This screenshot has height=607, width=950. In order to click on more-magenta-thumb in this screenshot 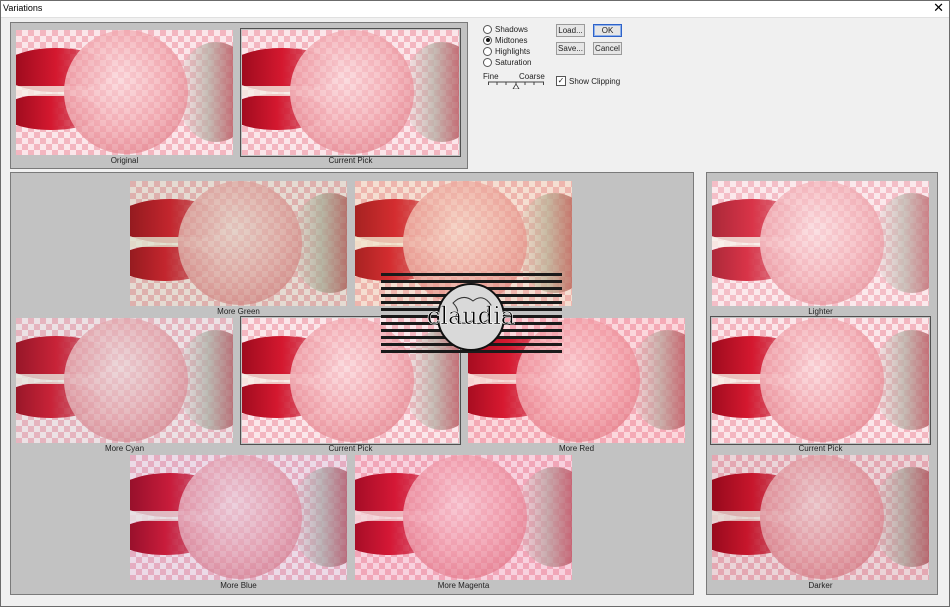, I will do `click(463, 517)`.